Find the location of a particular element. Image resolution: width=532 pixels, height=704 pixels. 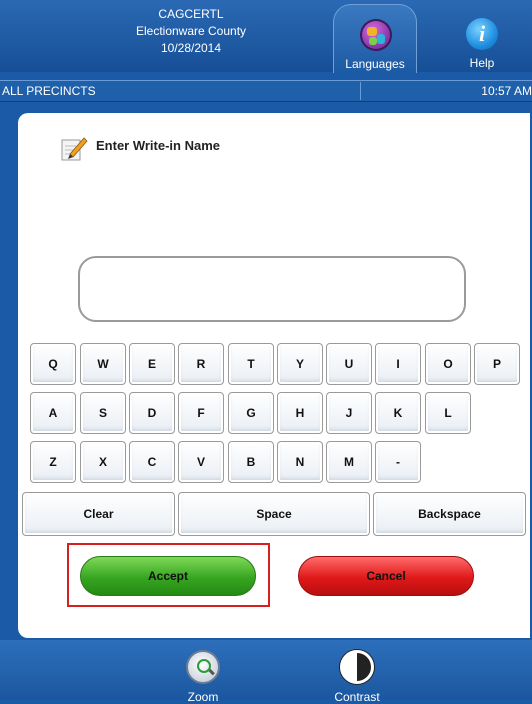

key-p: P is located at coordinates (497, 364).